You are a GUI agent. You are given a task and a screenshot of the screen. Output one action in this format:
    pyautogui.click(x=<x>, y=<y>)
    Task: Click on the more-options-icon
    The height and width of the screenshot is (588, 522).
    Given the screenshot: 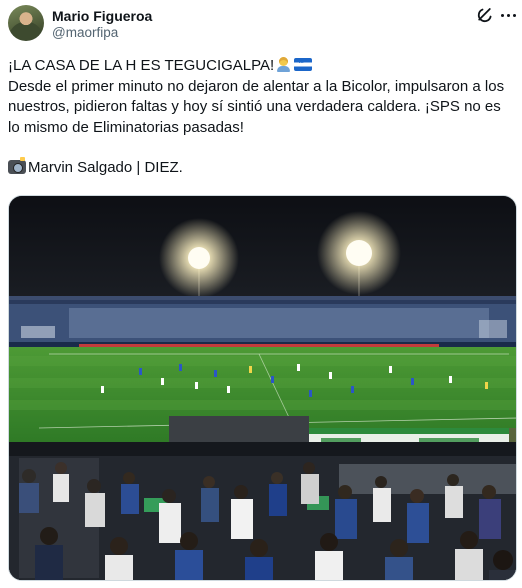 What is the action you would take?
    pyautogui.click(x=508, y=15)
    